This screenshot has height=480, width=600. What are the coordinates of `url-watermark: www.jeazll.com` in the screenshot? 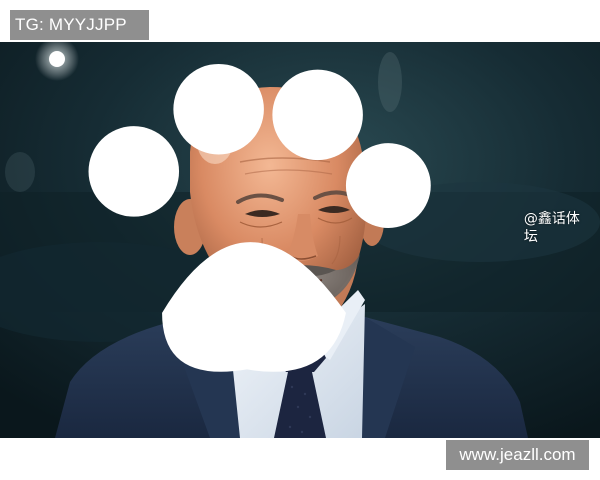 It's located at (517, 455).